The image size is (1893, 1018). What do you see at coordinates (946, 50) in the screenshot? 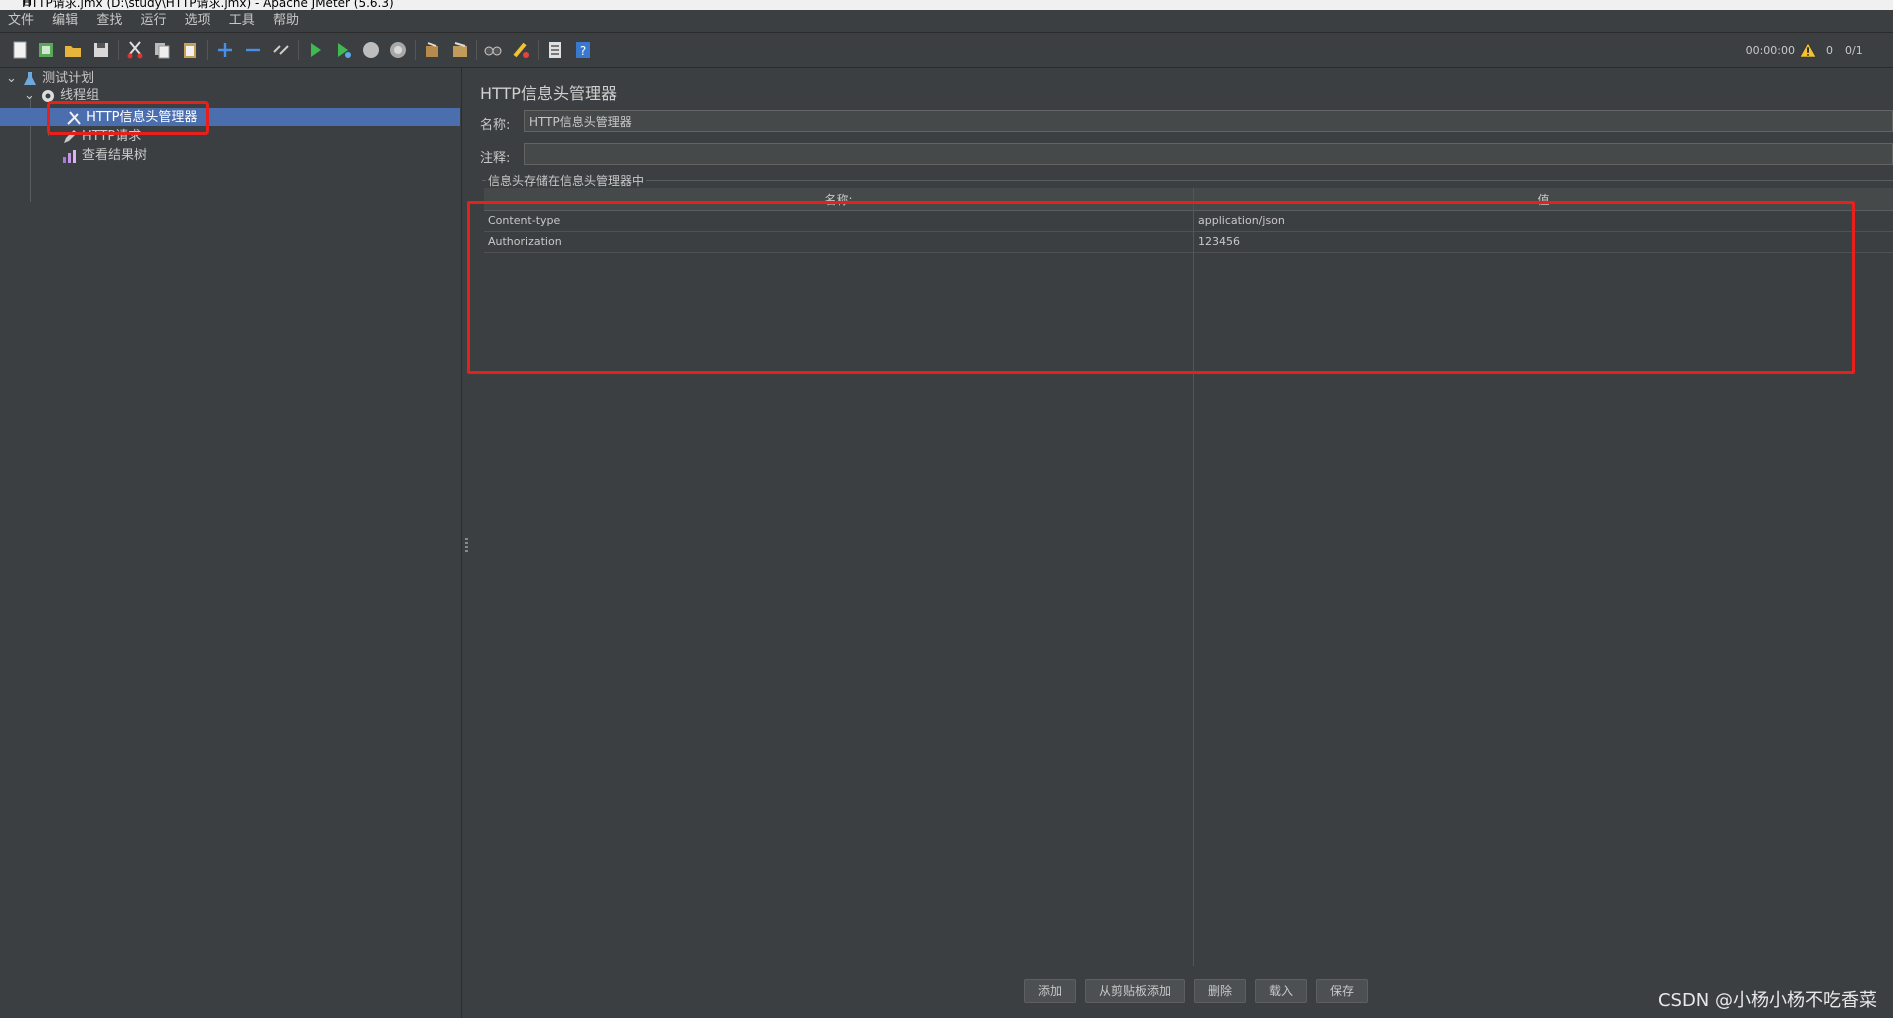
I see `toolbar: ? 00:00:00 0 0/1` at bounding box center [946, 50].